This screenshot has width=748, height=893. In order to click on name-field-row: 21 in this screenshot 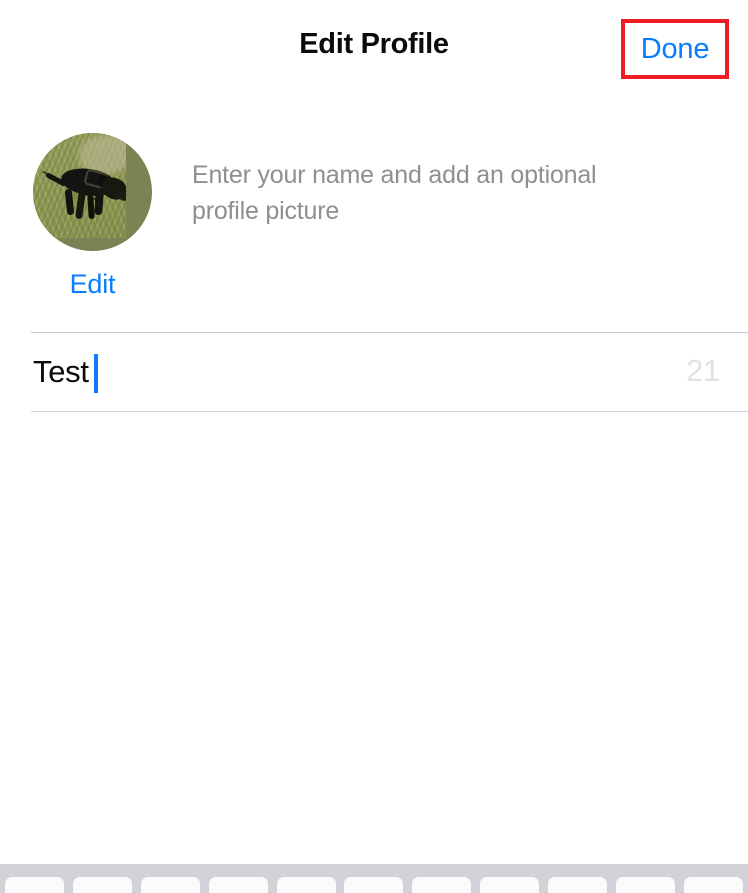, I will do `click(374, 372)`.